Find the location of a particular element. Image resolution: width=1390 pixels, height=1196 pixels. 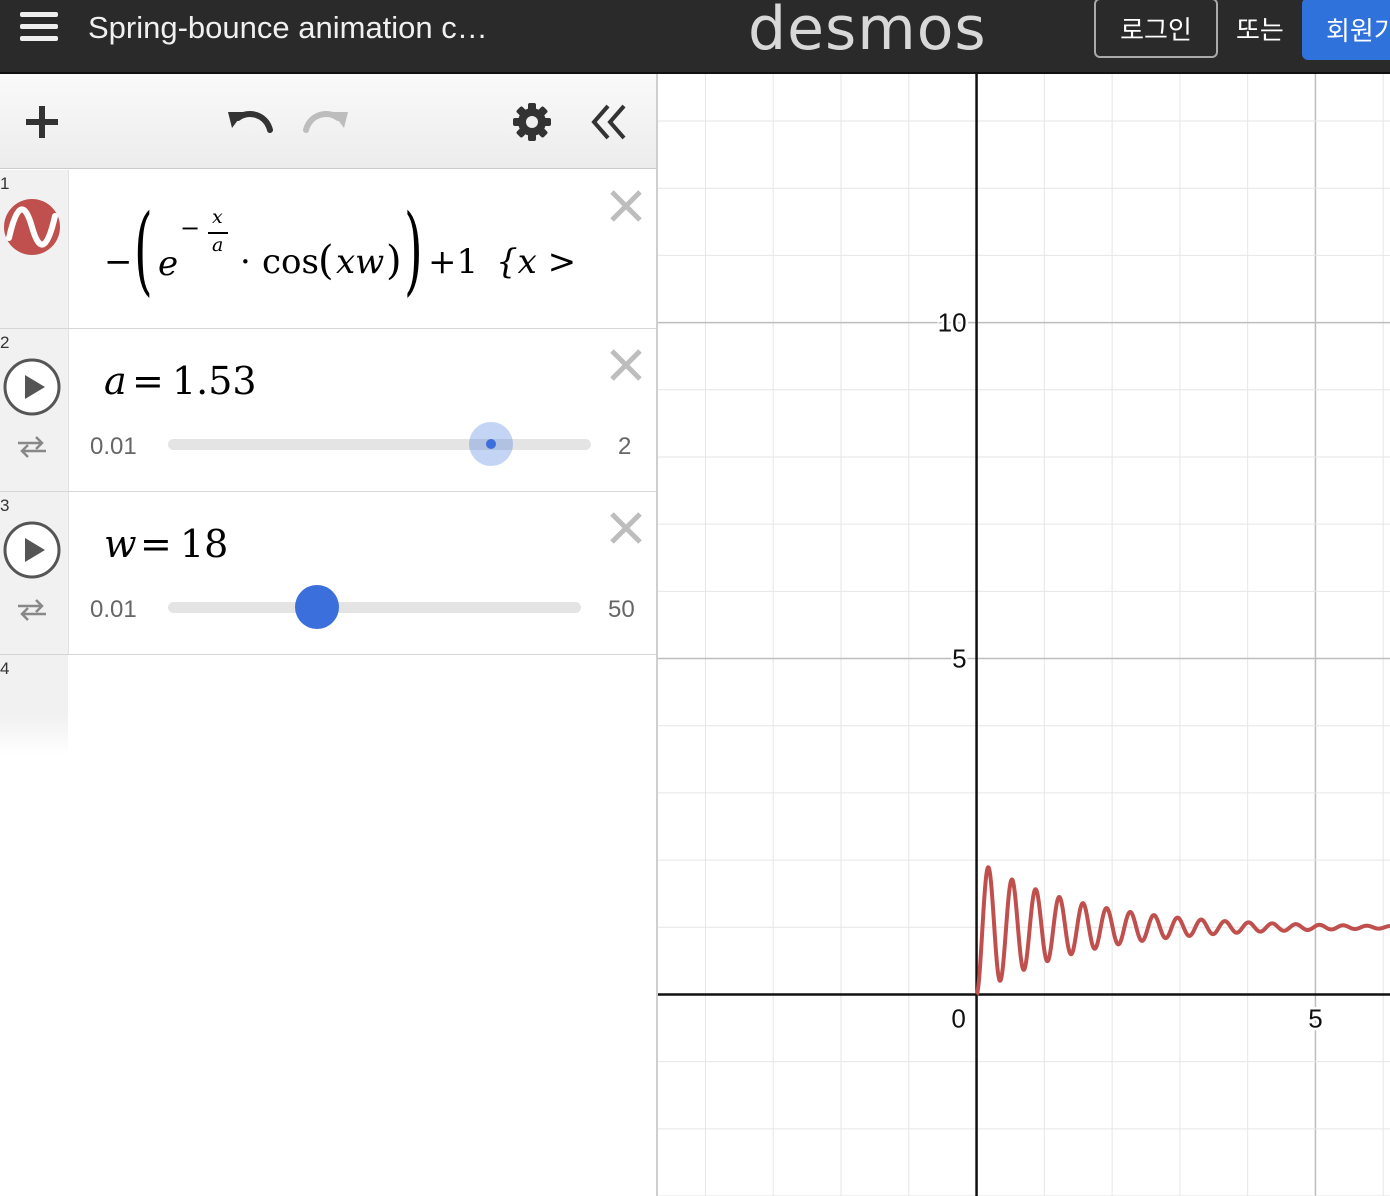

expression-index: 3 is located at coordinates (5, 505).